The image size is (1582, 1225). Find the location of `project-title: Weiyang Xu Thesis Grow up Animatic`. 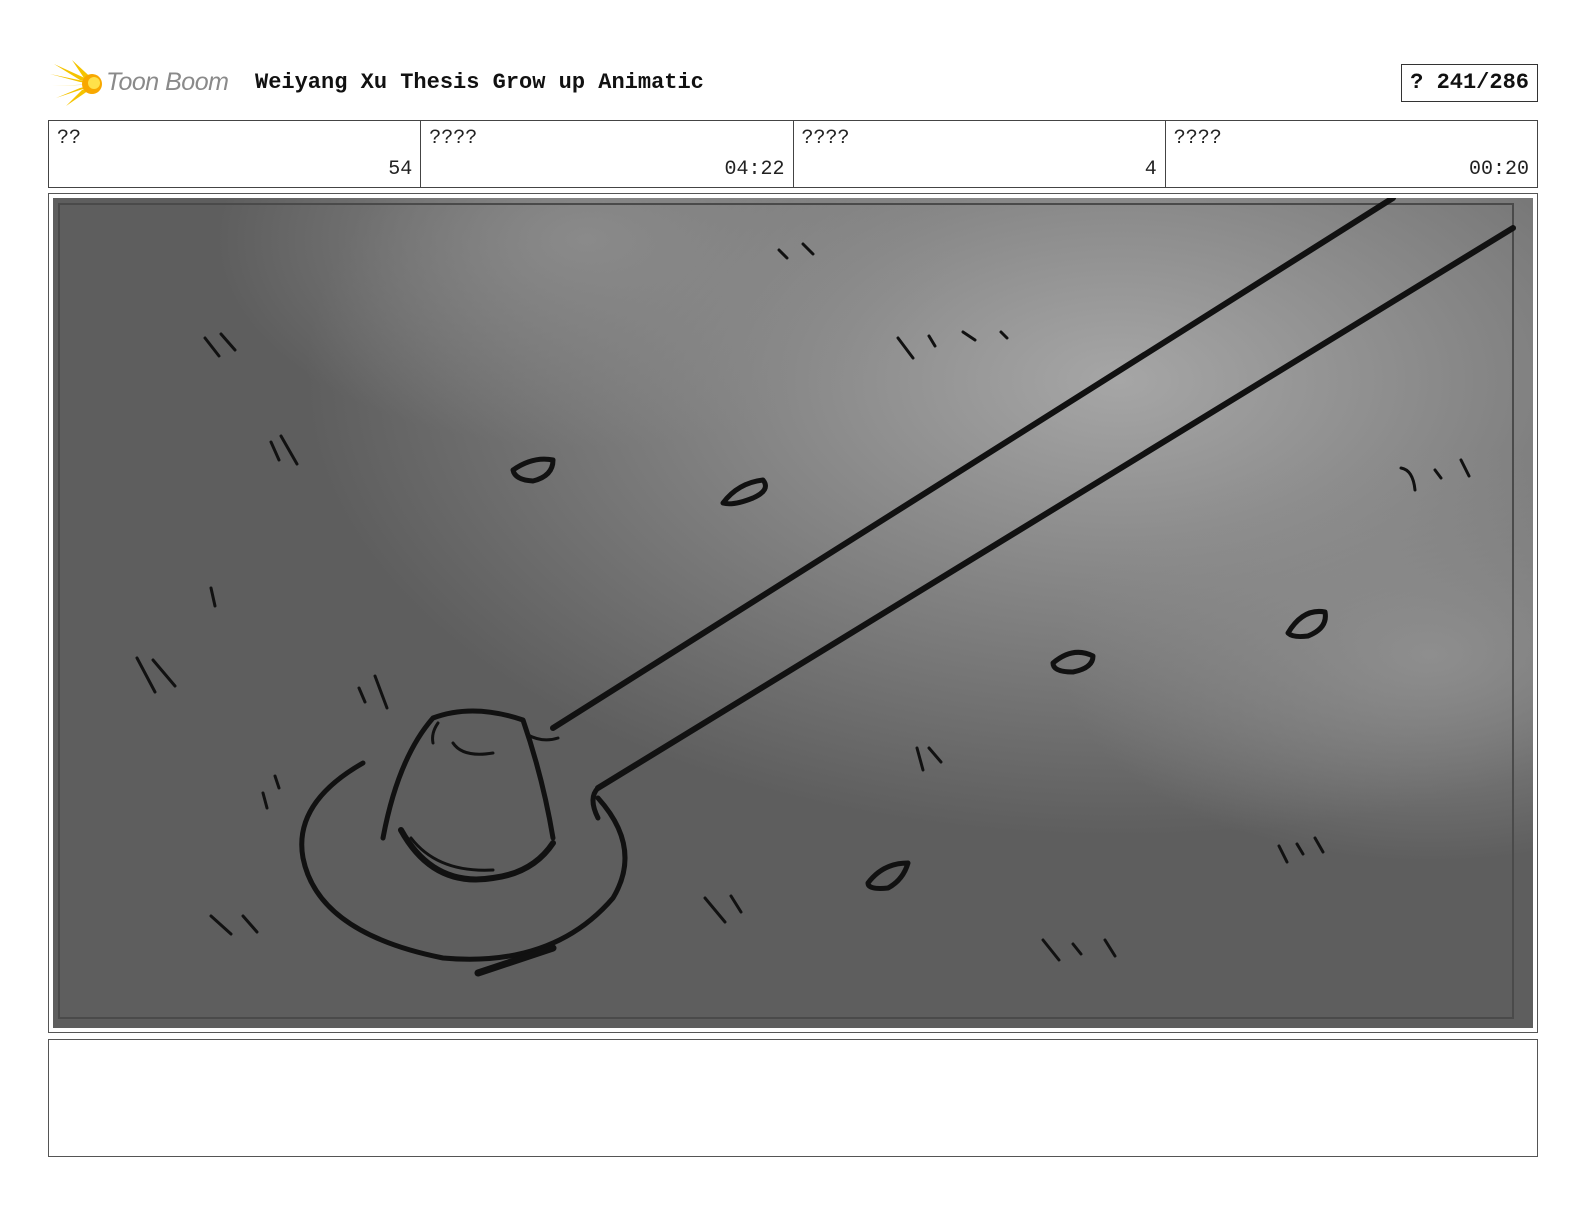

project-title: Weiyang Xu Thesis Grow up Animatic is located at coordinates (479, 82).